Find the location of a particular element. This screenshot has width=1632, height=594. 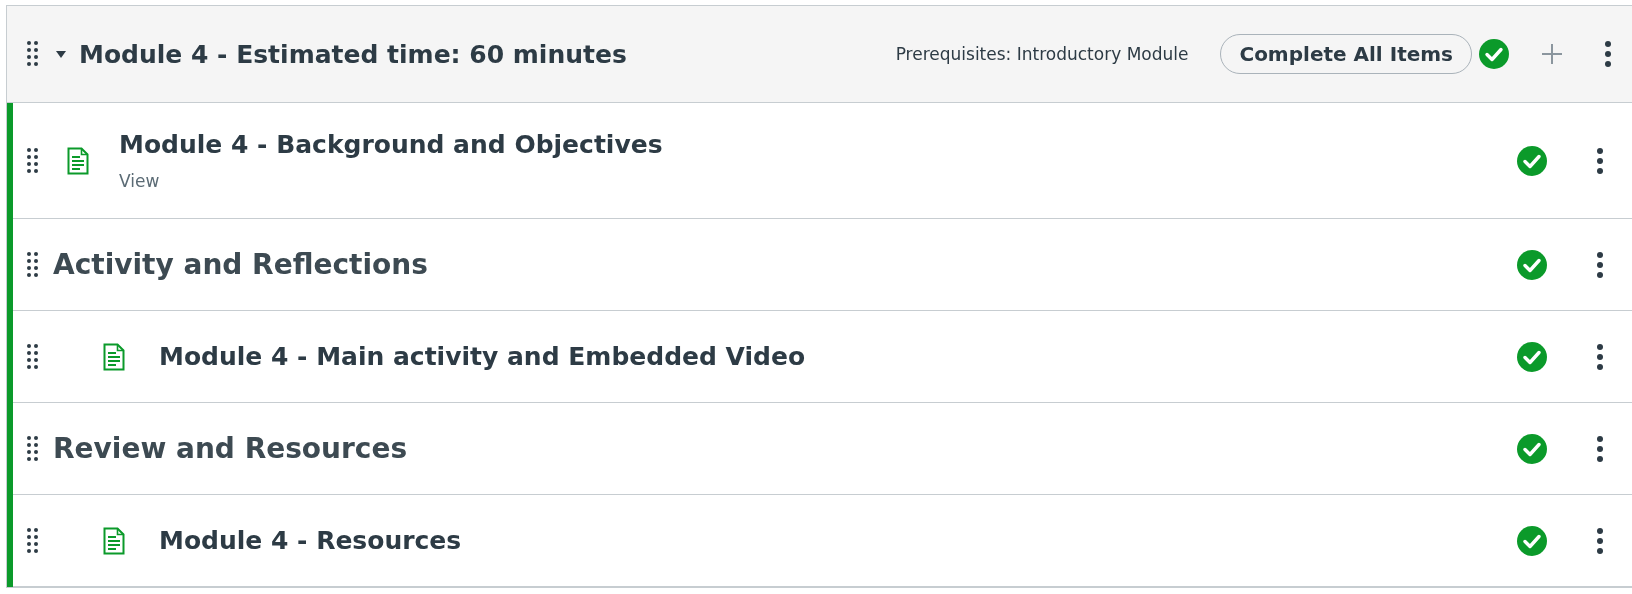

module-title: Module 4 - Estimated time: 60 minutes is located at coordinates (353, 54).